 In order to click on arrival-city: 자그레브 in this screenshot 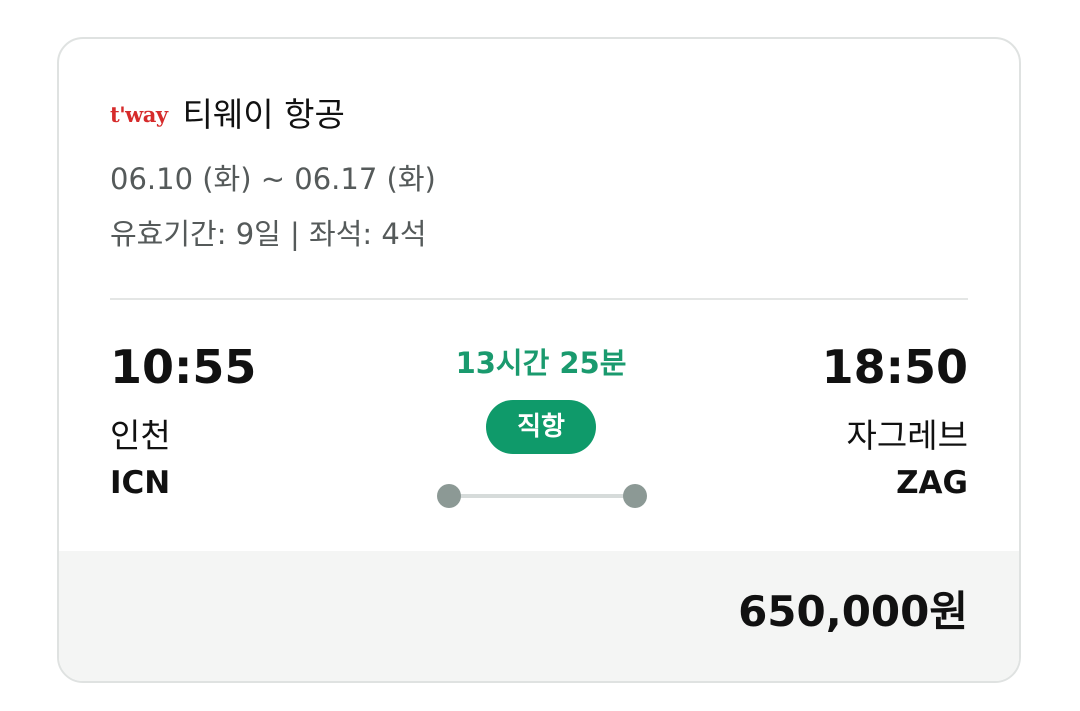, I will do `click(907, 435)`.